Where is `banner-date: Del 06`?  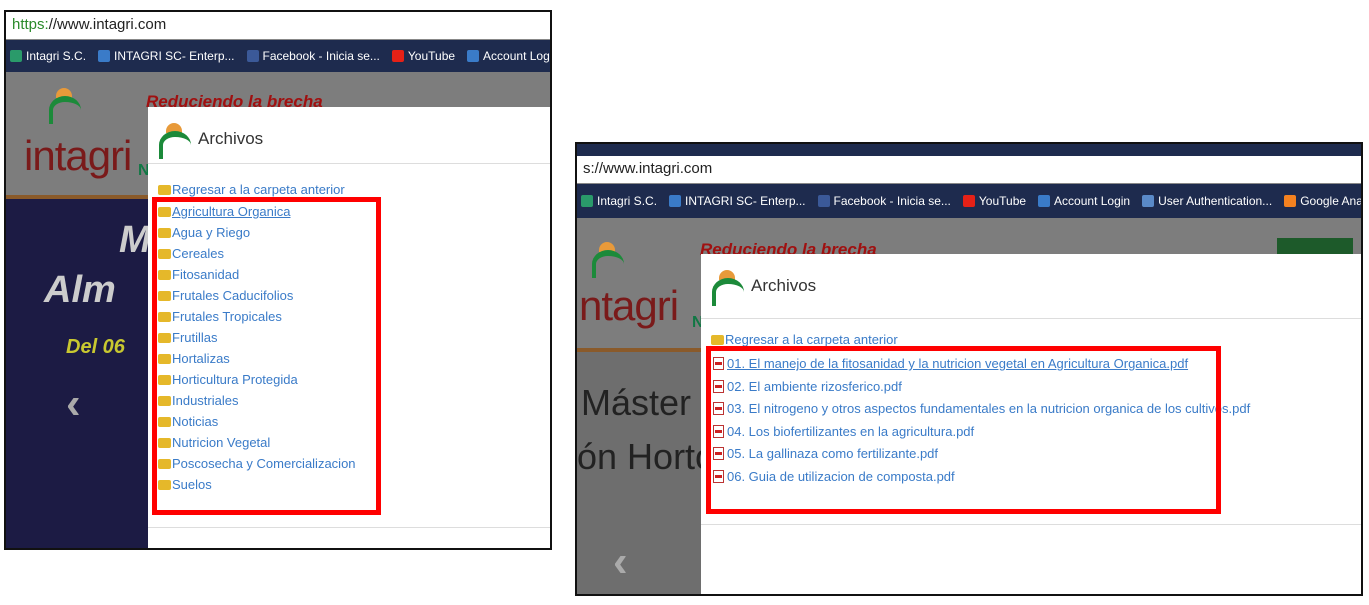
banner-date: Del 06 is located at coordinates (95, 347).